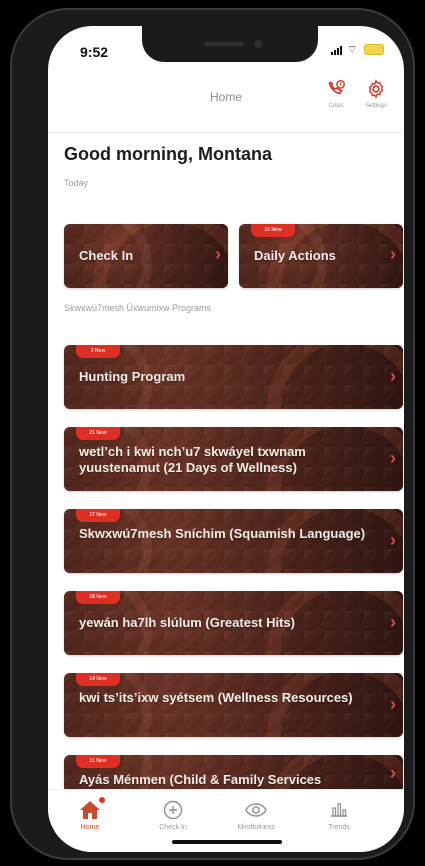 This screenshot has width=425, height=866. Describe the element at coordinates (173, 810) in the screenshot. I see `plus-circle-icon` at that location.